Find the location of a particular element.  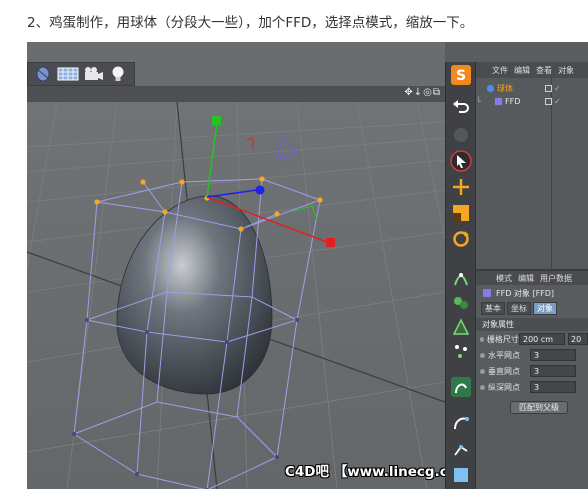

sphere-object-icon is located at coordinates (490, 88).